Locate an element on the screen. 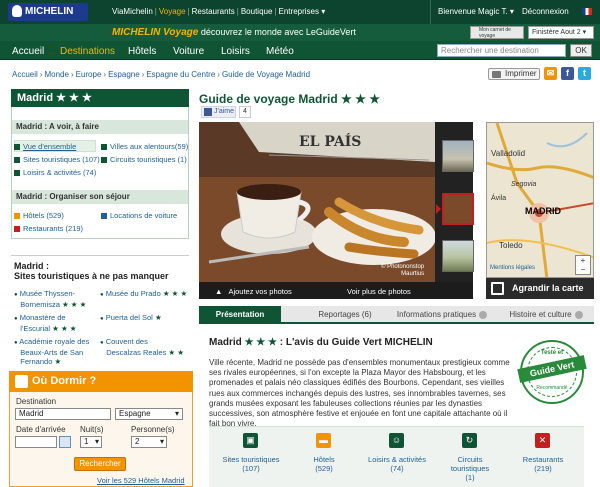  welcome-menu: Bienvenue Magic T. ▾ is located at coordinates (476, 11).